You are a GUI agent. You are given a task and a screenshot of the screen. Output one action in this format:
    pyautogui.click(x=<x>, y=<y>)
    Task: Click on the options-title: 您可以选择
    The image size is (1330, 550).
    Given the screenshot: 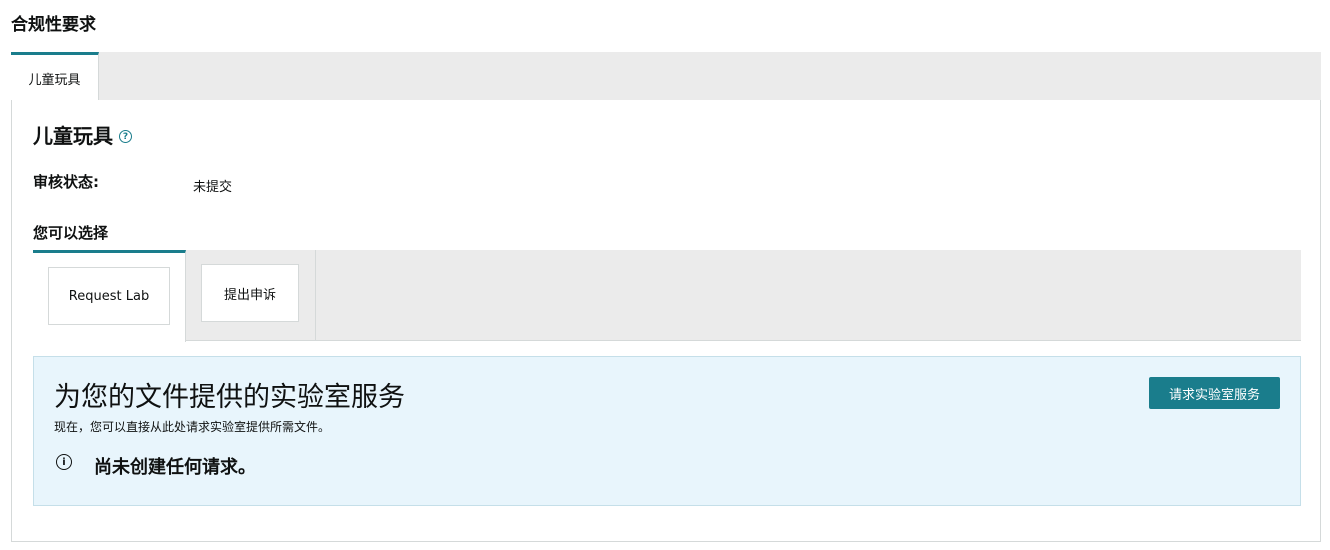 What is the action you would take?
    pyautogui.click(x=71, y=233)
    